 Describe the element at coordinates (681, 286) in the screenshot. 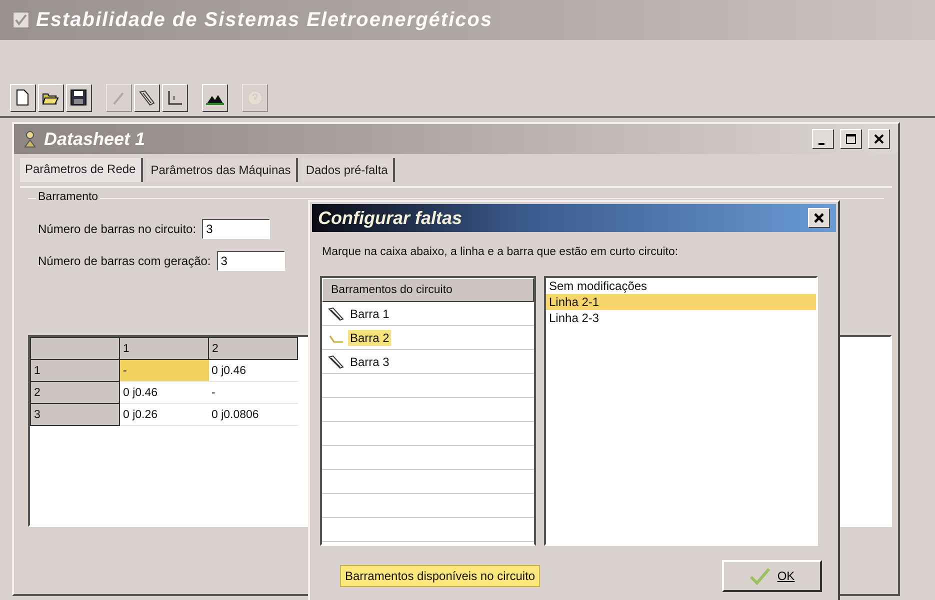

I see `list-item: Sem modificações` at that location.